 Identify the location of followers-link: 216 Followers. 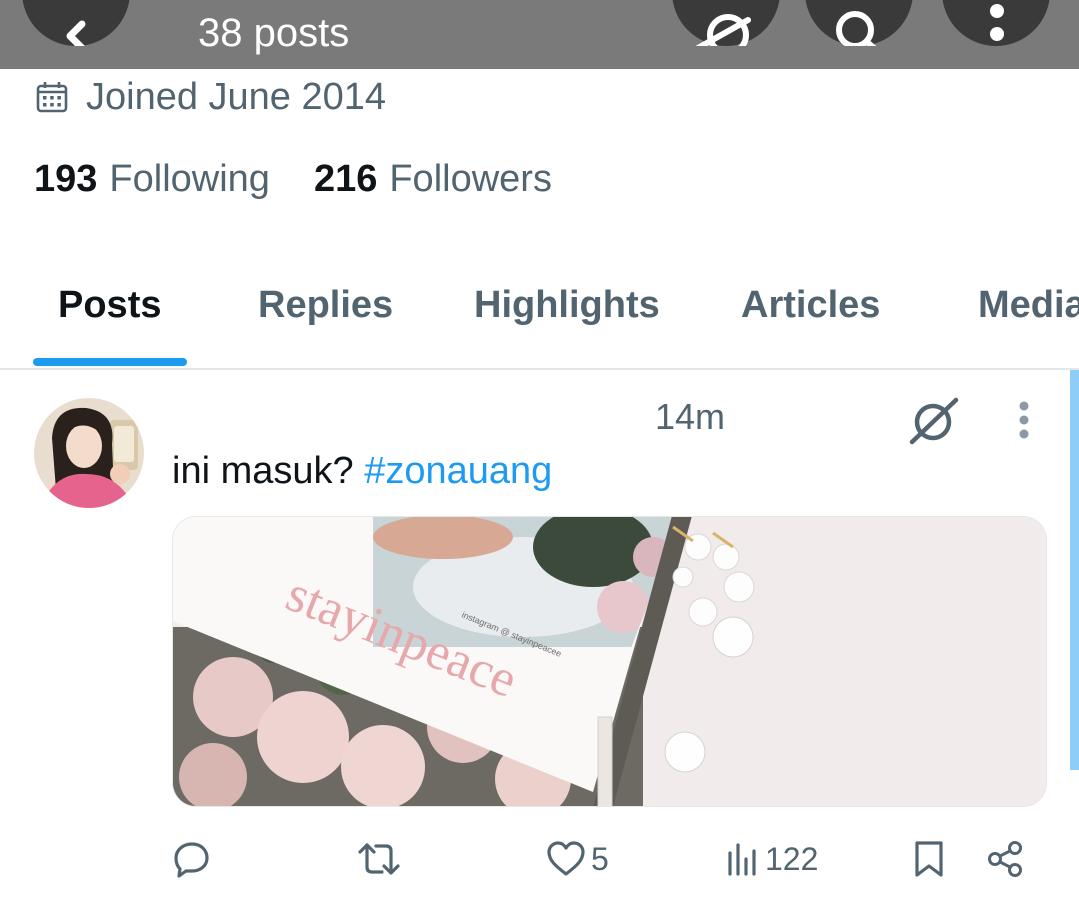
(433, 179).